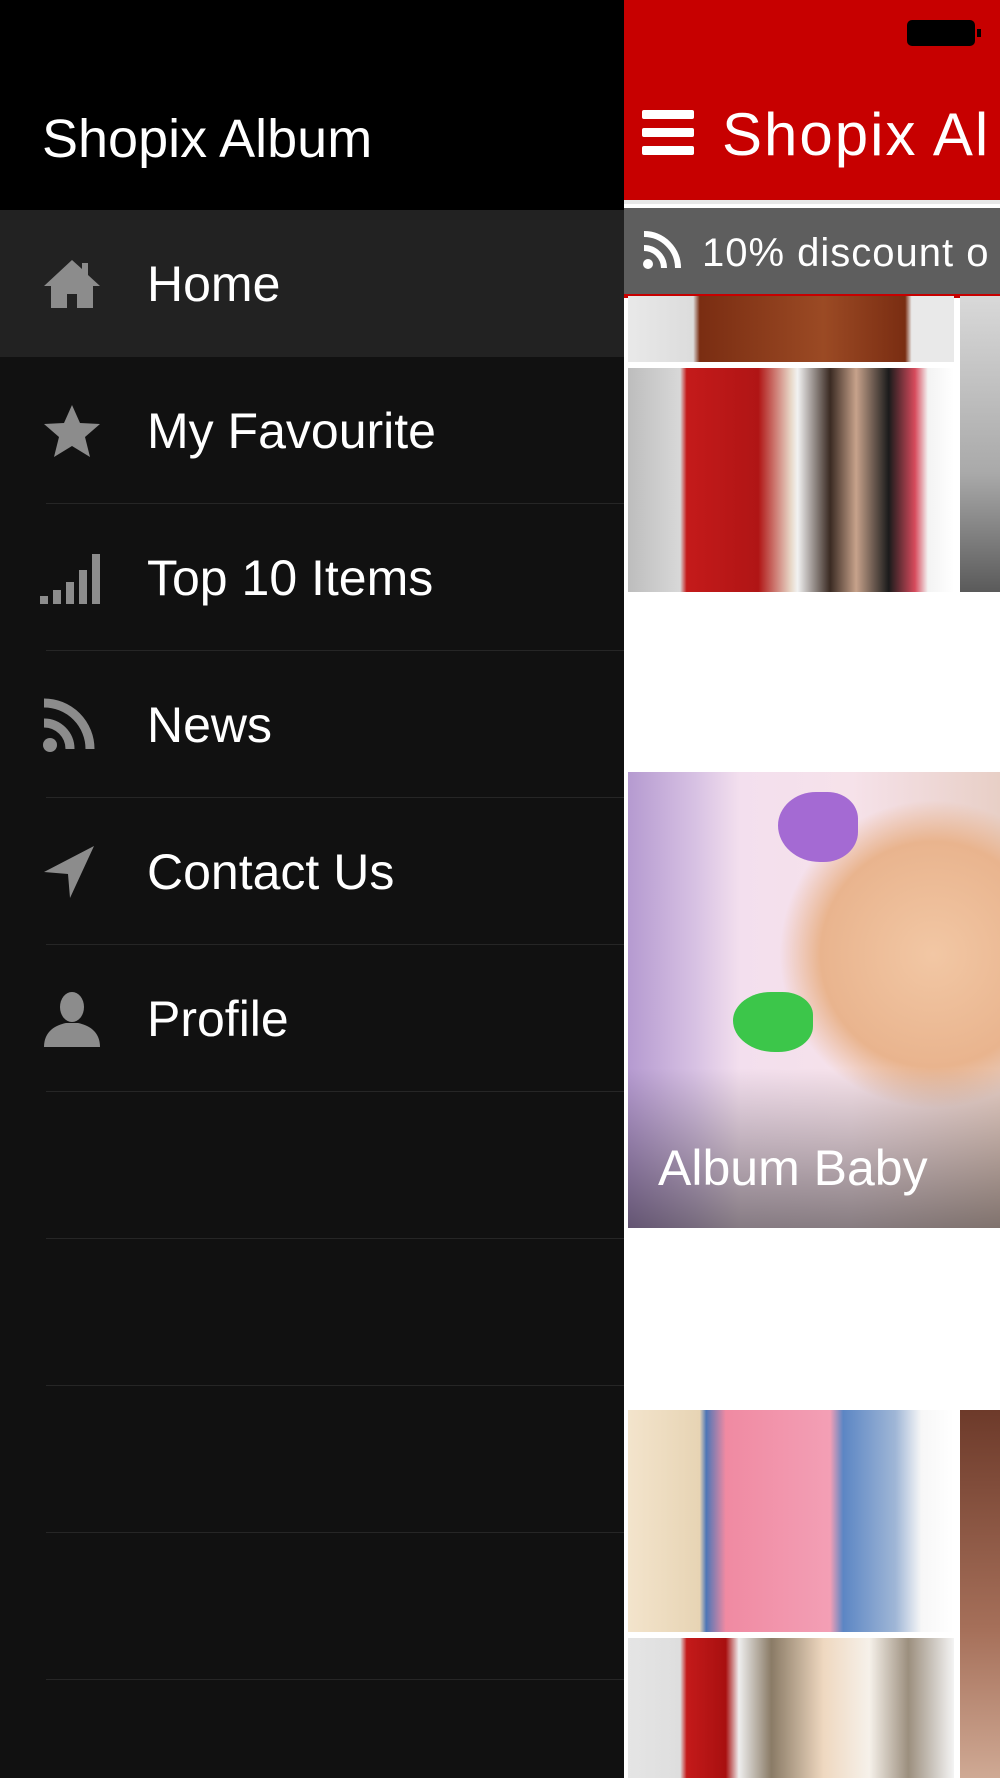 This screenshot has width=1000, height=1778. What do you see at coordinates (214, 284) in the screenshot?
I see `menu-item-label: Home` at bounding box center [214, 284].